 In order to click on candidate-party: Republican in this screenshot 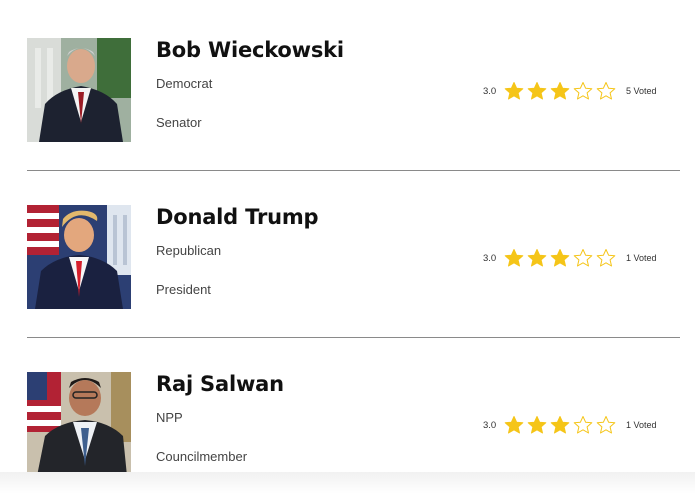, I will do `click(189, 250)`.